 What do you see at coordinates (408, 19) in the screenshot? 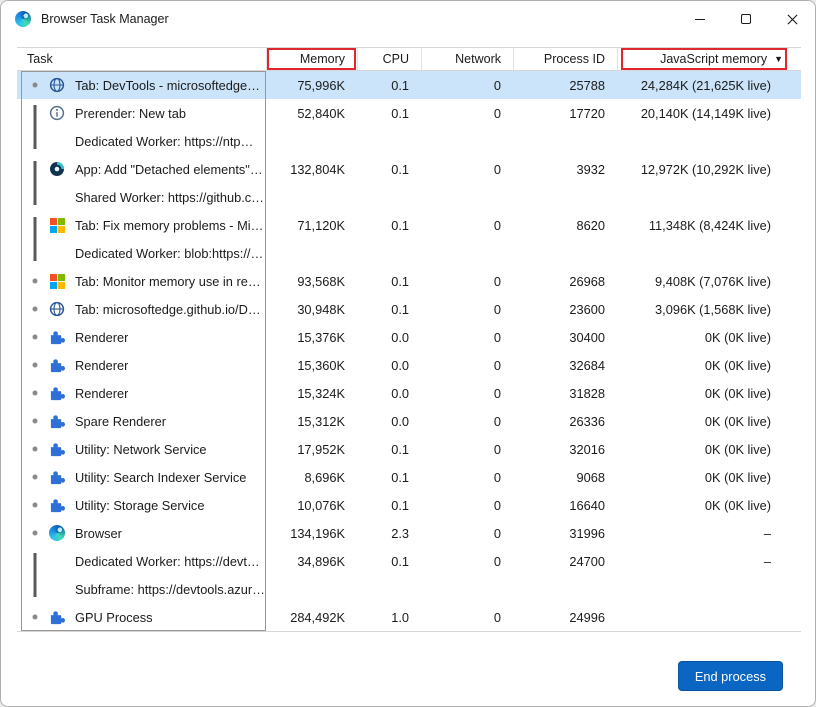
I see `titlebar: Browser Task Manager` at bounding box center [408, 19].